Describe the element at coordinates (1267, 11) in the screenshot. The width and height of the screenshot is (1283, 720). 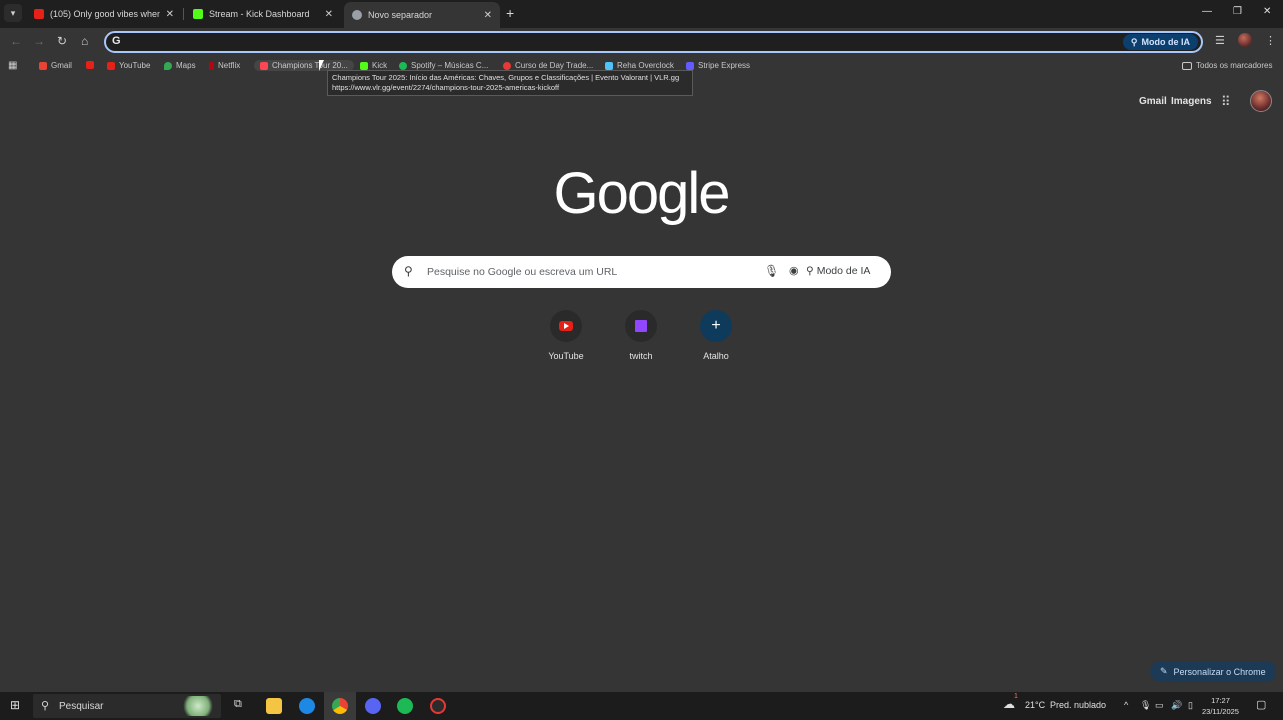
I see `close-window-icon: ✕` at that location.